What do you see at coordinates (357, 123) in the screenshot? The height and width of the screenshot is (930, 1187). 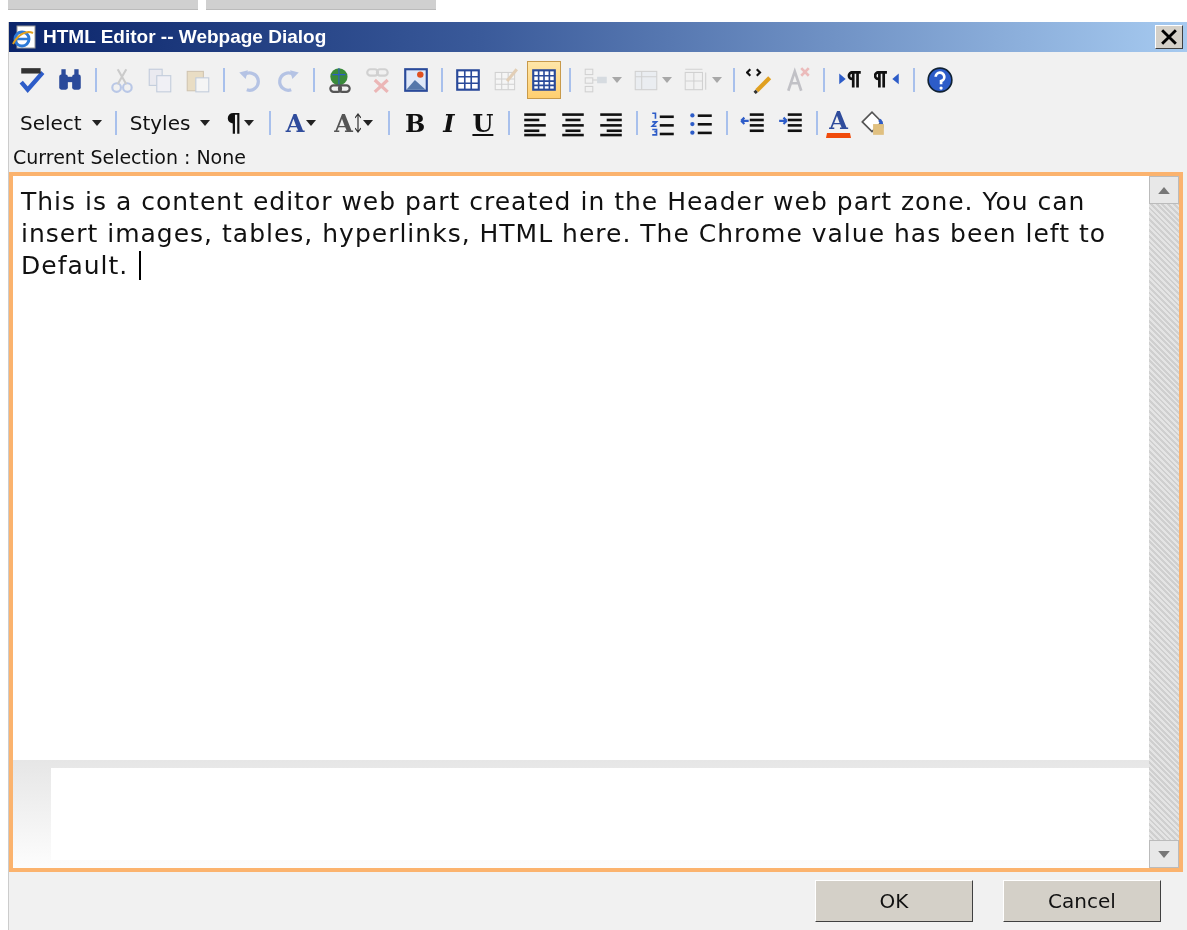 I see `arrow-icon` at bounding box center [357, 123].